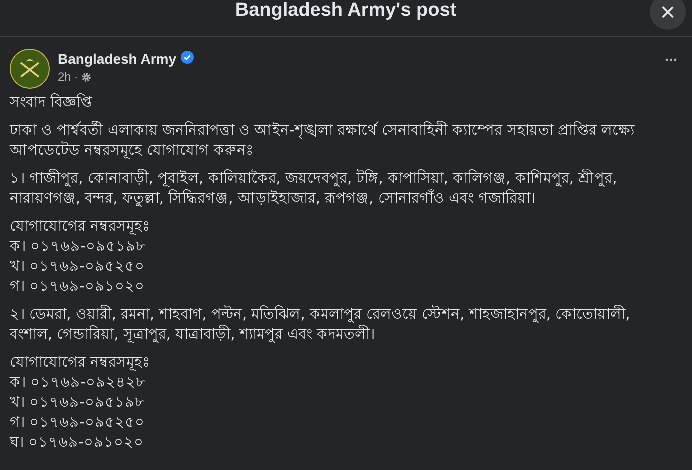  I want to click on post-text: ঢাকা ও পার্শ্ববর্তী এলাকায় জননিরাপত্তা ও আইন-শৃঙ্খলা রক্ষার্থে সেনাবাহিনী ক্যাম্পের সহায়তা প্রাপ্তির লক্ষ্যে আপডেটেড নম্বরসমূহে যোগাযোগ করুনঃ, so click(323, 141).